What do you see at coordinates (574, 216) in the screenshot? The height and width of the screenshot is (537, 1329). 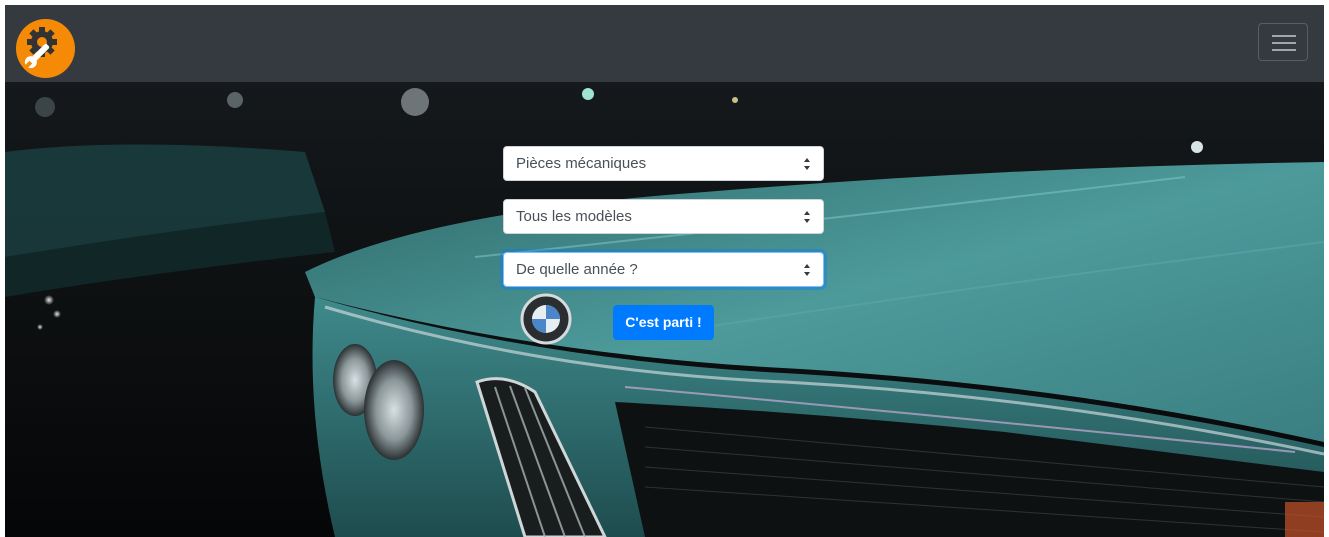 I see `model-select-value: Tous les modèles` at bounding box center [574, 216].